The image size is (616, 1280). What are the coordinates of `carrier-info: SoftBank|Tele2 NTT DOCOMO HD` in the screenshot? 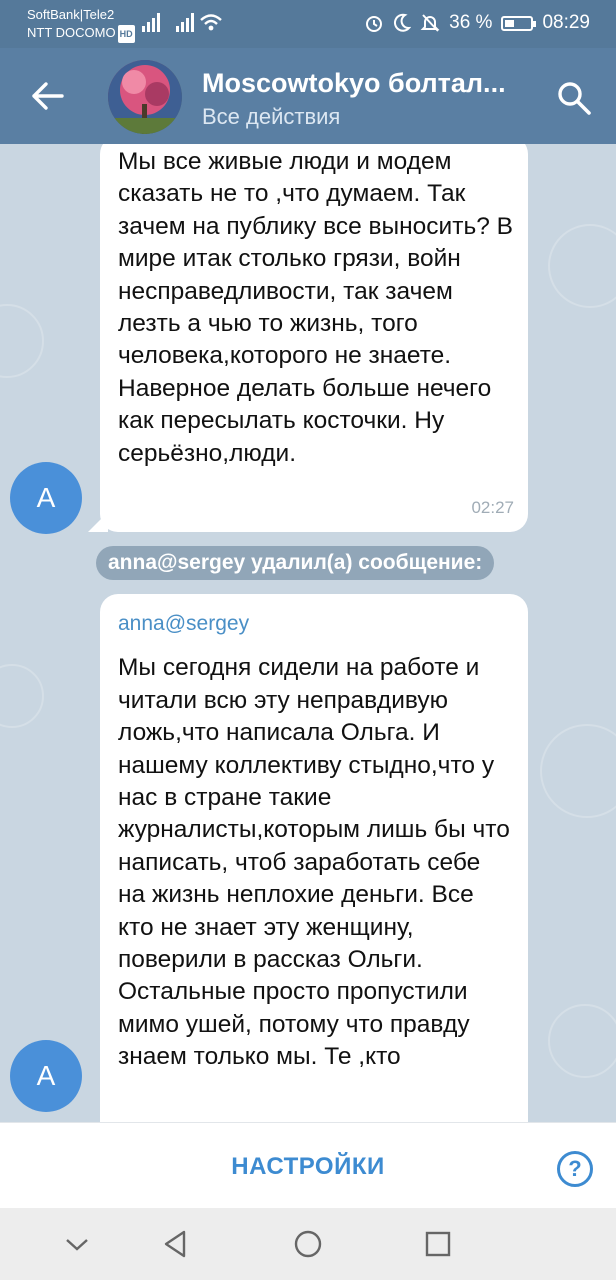 It's located at (81, 24).